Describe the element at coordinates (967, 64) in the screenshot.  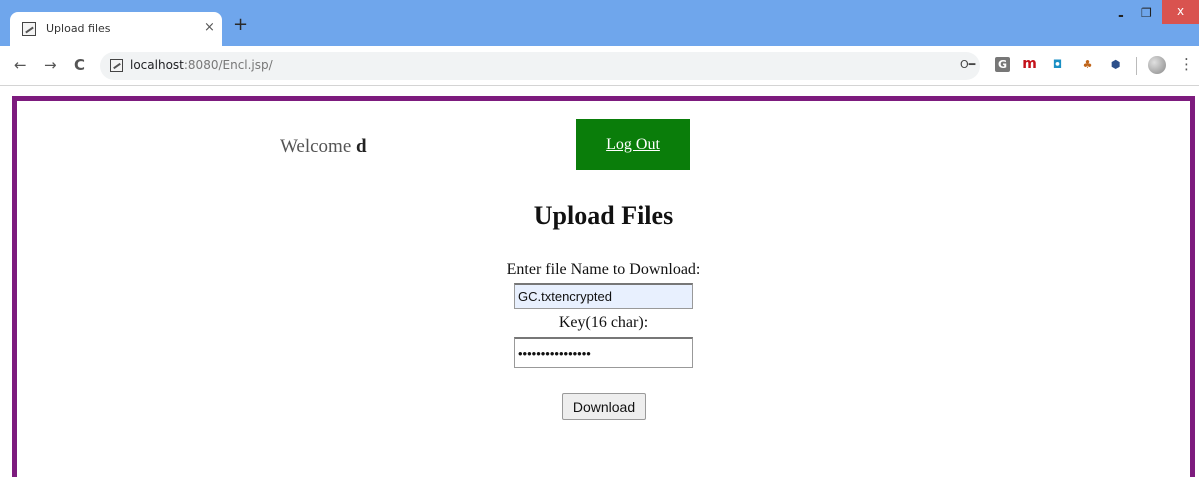
I see `password-key-icon: O━` at that location.